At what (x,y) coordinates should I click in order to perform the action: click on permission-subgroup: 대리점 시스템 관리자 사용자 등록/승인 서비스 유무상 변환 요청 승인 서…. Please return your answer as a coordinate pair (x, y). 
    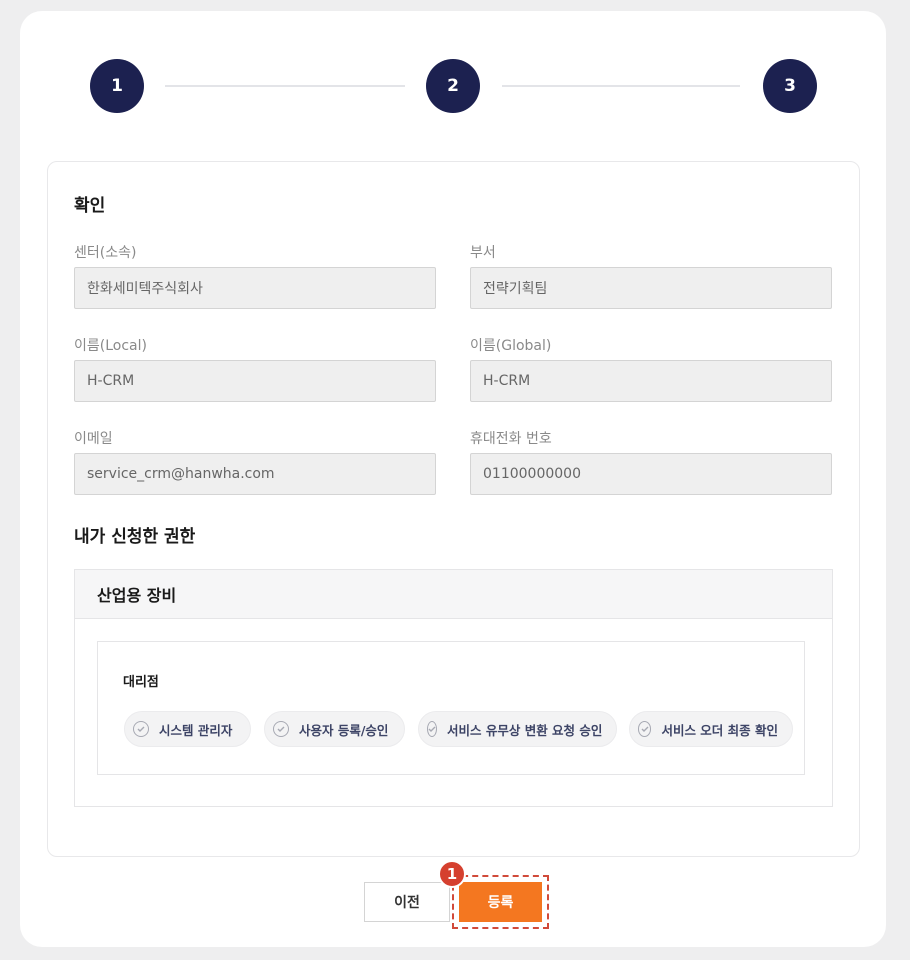
    Looking at the image, I should click on (451, 708).